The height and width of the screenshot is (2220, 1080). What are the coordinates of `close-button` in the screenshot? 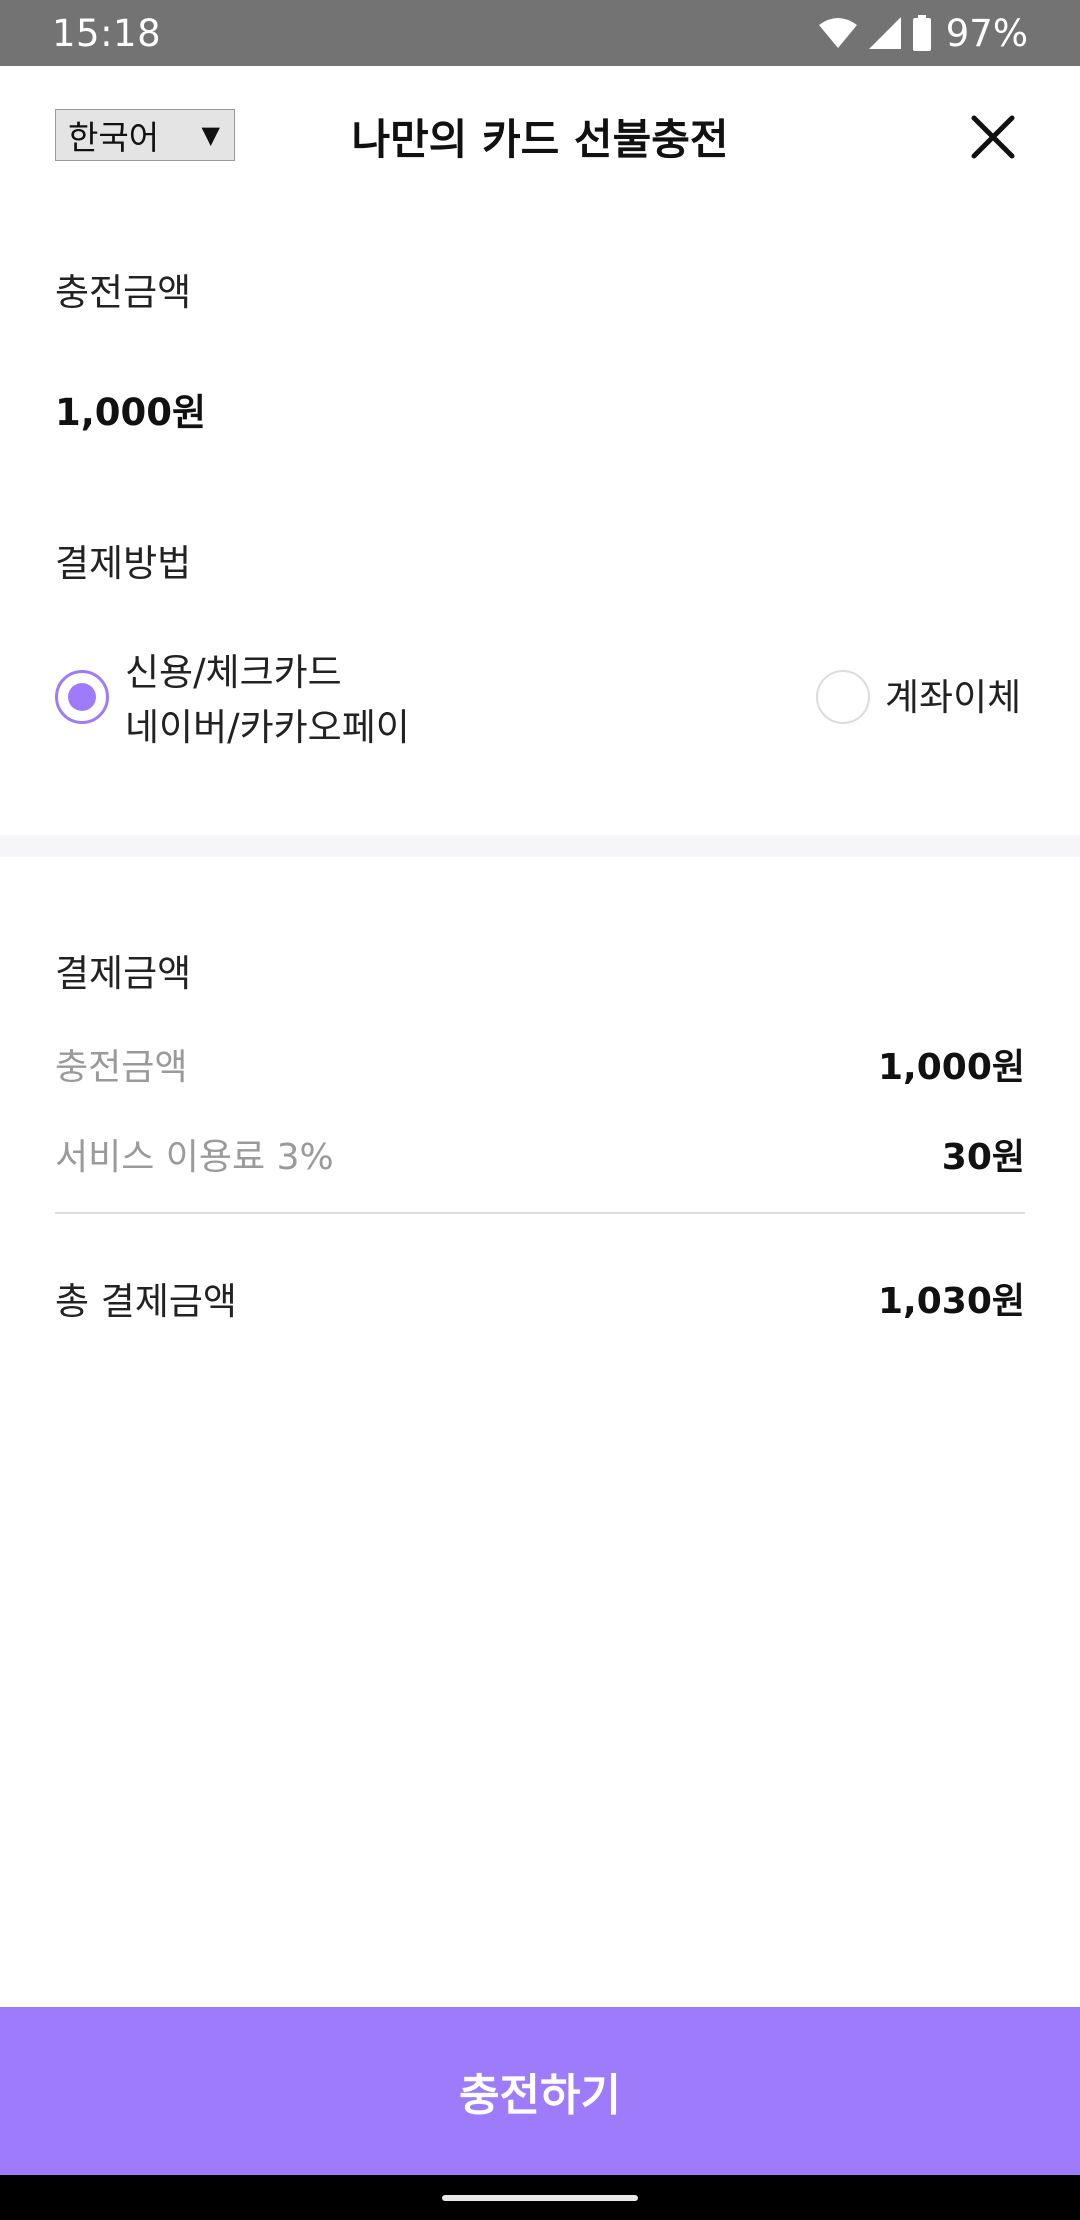 It's located at (993, 139).